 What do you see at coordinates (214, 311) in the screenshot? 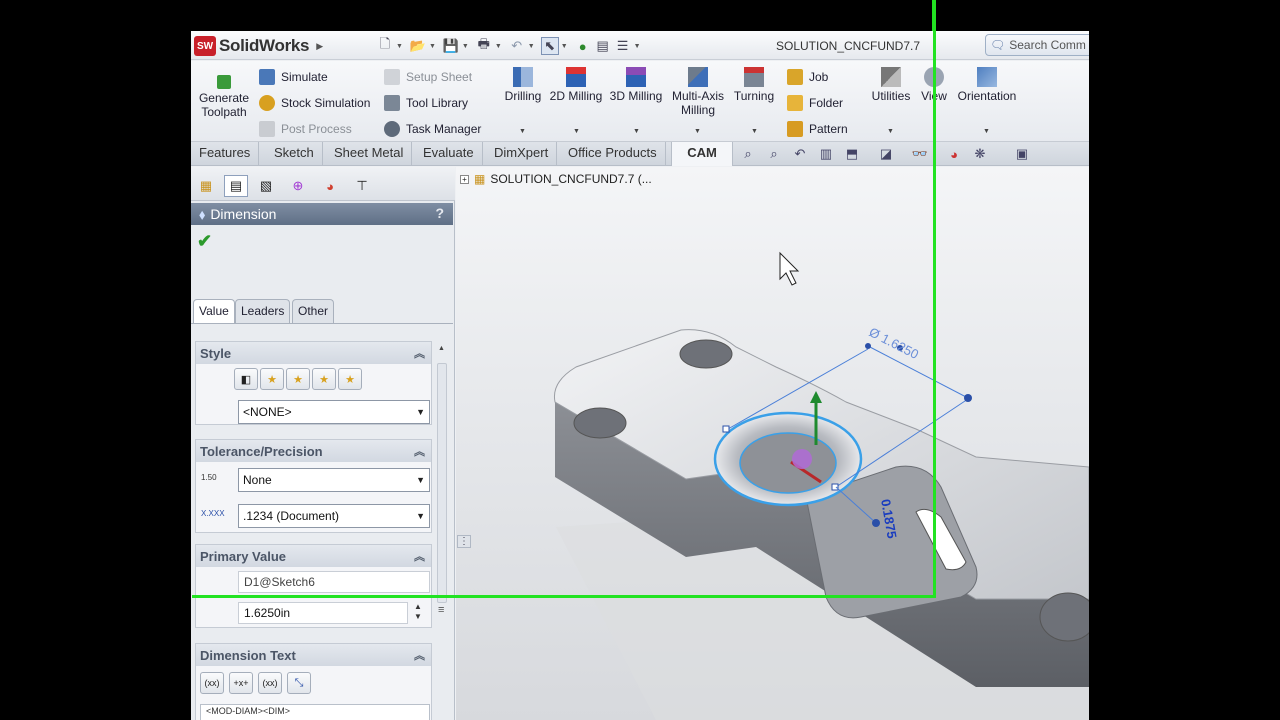
I see `tab-value: Value` at bounding box center [214, 311].